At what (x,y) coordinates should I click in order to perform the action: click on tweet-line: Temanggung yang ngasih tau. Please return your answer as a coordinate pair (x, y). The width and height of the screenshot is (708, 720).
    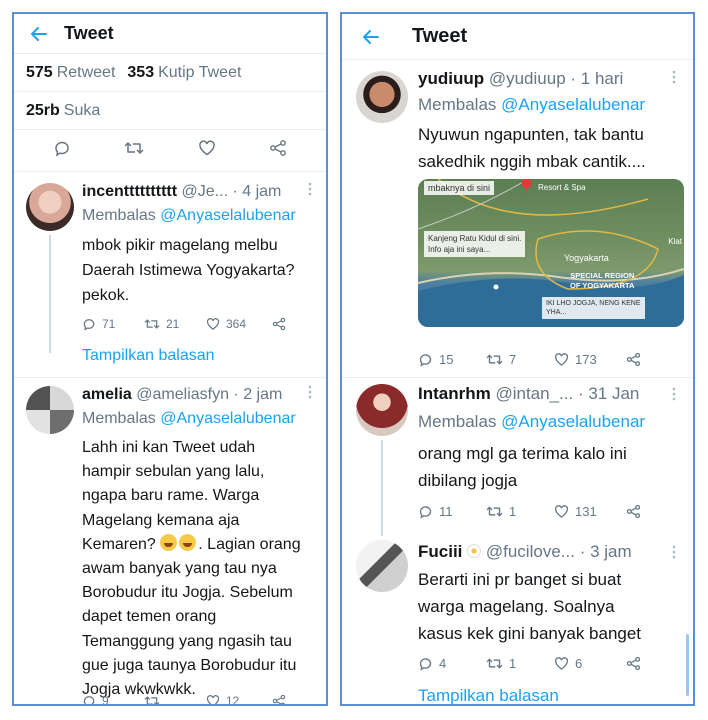
    Looking at the image, I should click on (187, 641).